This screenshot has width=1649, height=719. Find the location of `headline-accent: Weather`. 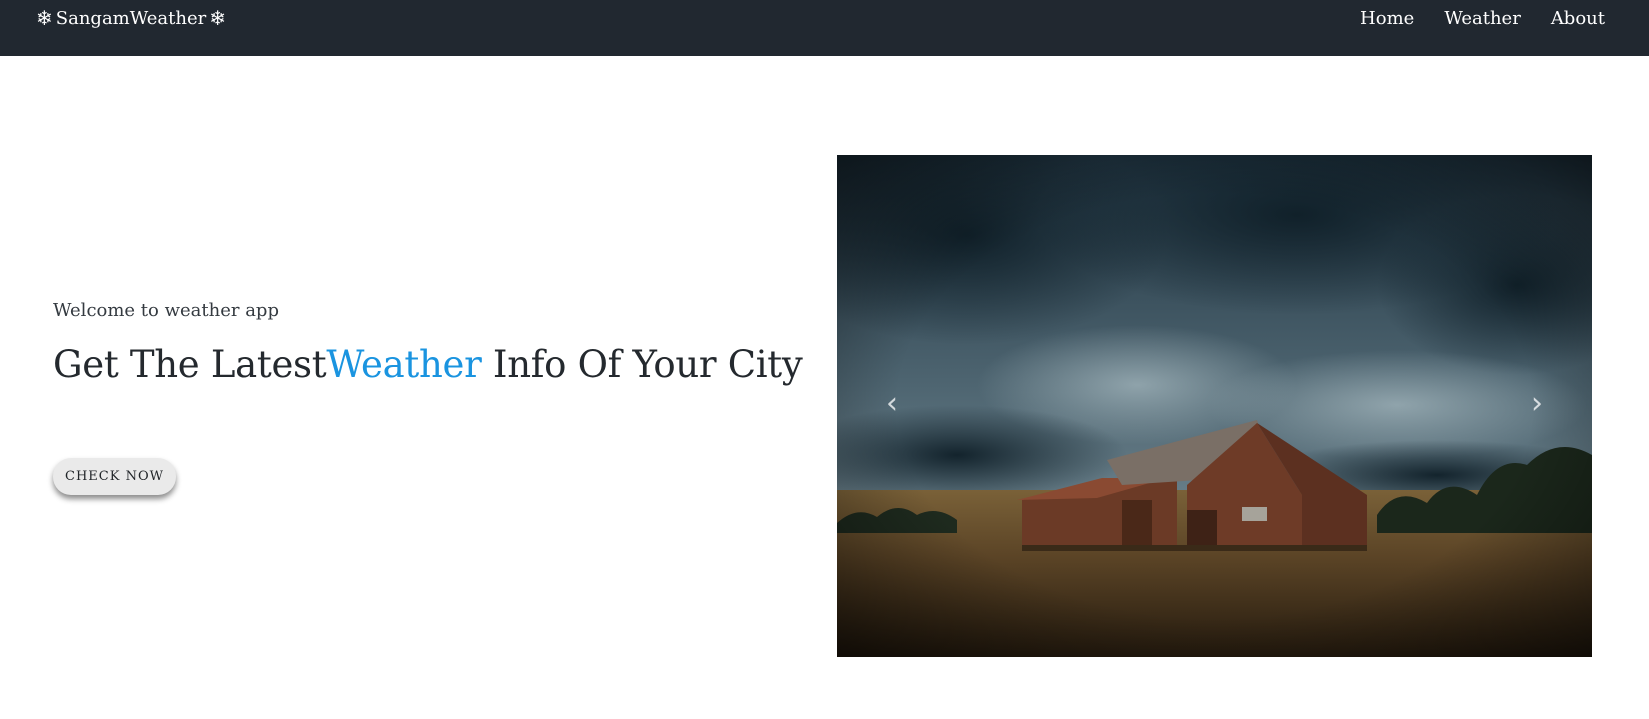

headline-accent: Weather is located at coordinates (404, 364).